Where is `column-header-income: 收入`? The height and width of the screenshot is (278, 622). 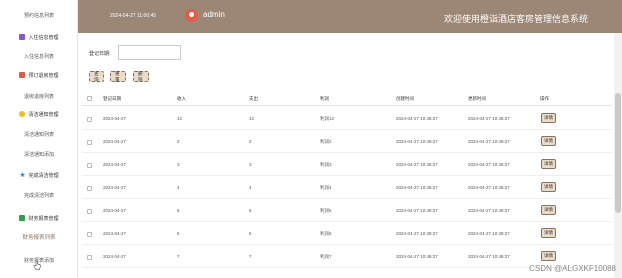
column-header-income: 收入 is located at coordinates (181, 99).